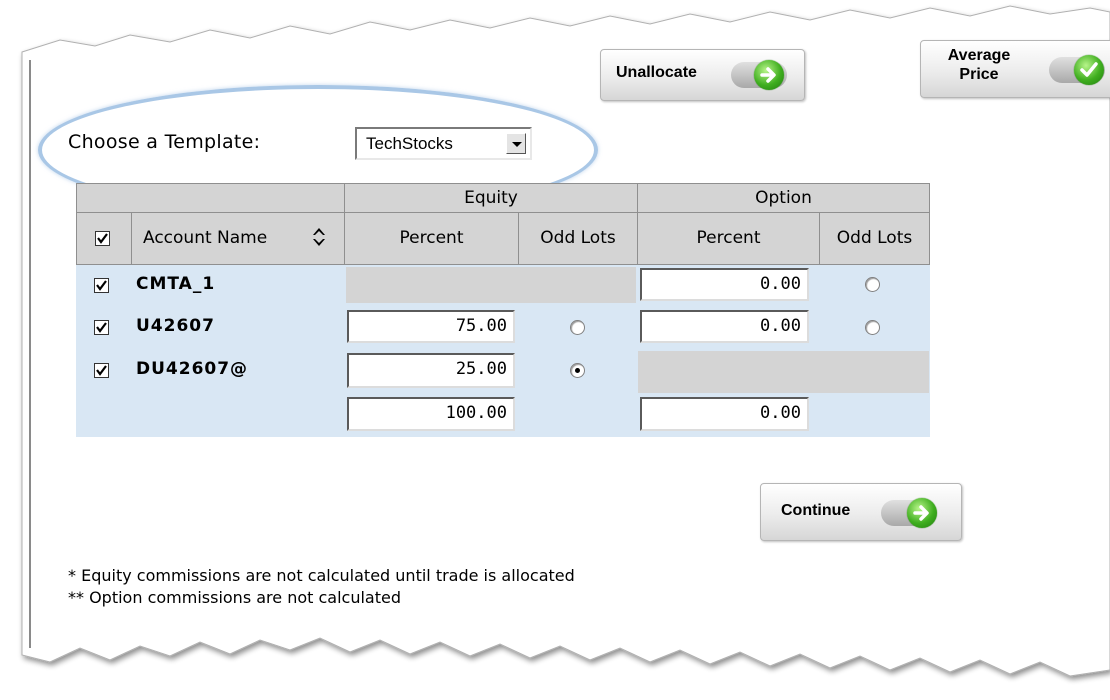  What do you see at coordinates (783, 372) in the screenshot?
I see `option-disabled-cell` at bounding box center [783, 372].